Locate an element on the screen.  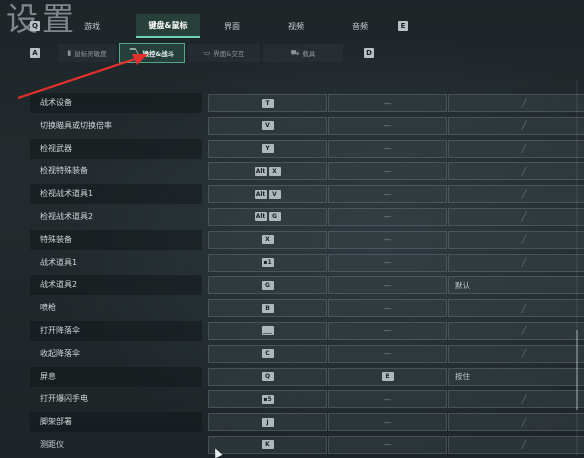
arrow-line is located at coordinates (78, 78).